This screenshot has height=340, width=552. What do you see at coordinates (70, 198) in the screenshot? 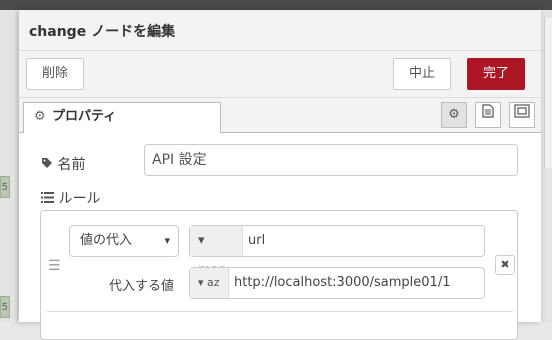
I see `rules-label: ルール` at bounding box center [70, 198].